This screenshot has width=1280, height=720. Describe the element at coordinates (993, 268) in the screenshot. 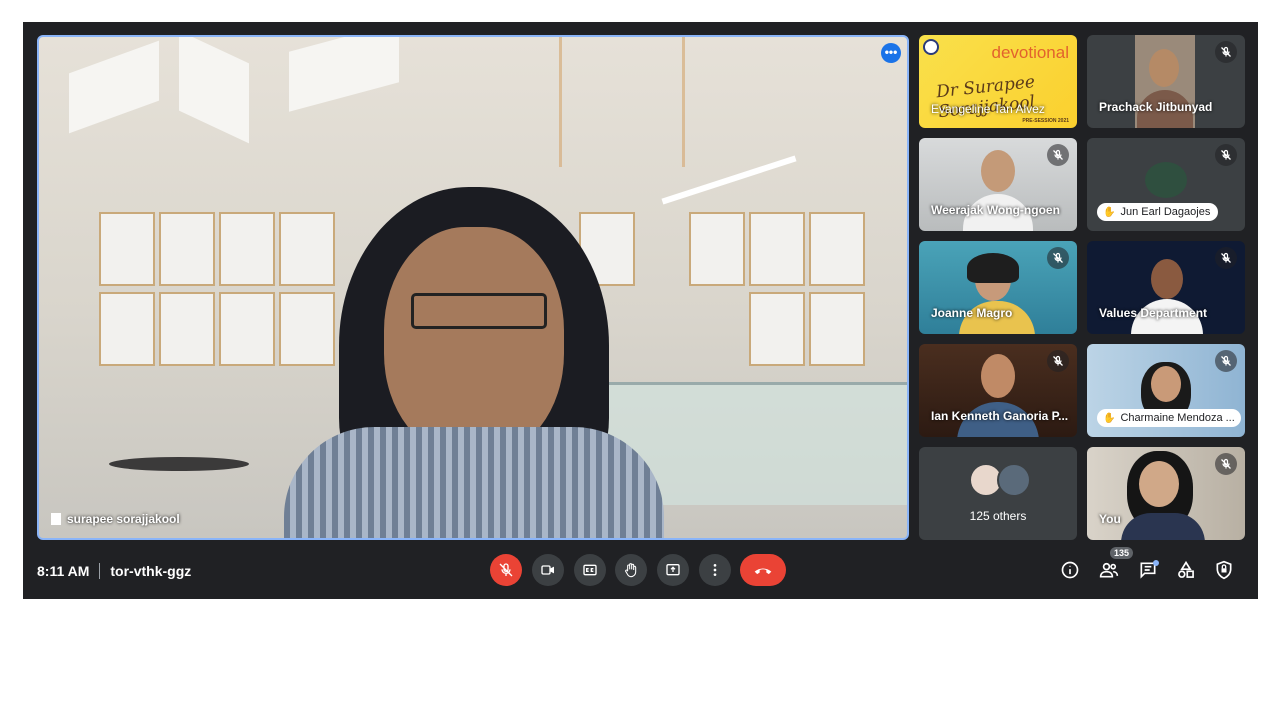

I see `participant-hair` at that location.